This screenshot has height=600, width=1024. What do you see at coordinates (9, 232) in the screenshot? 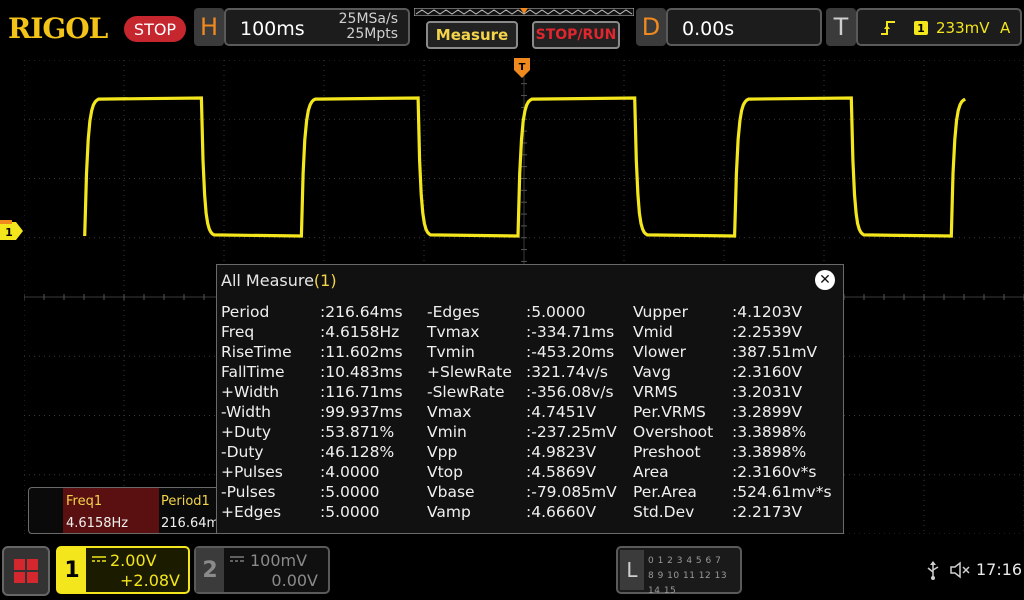
I see `svg-text: 1` at bounding box center [9, 232].